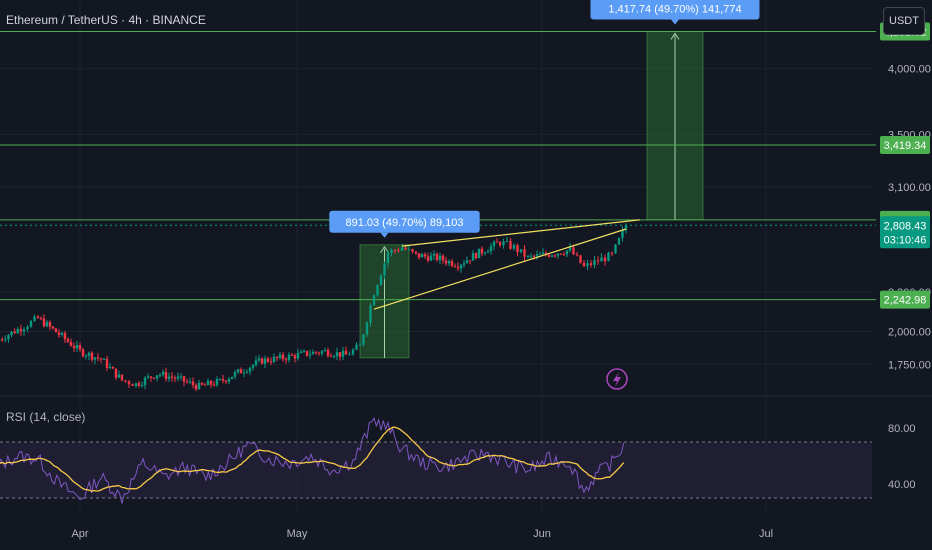  What do you see at coordinates (902, 429) in the screenshot?
I see `rsi-tick-label: 80.00` at bounding box center [902, 429].